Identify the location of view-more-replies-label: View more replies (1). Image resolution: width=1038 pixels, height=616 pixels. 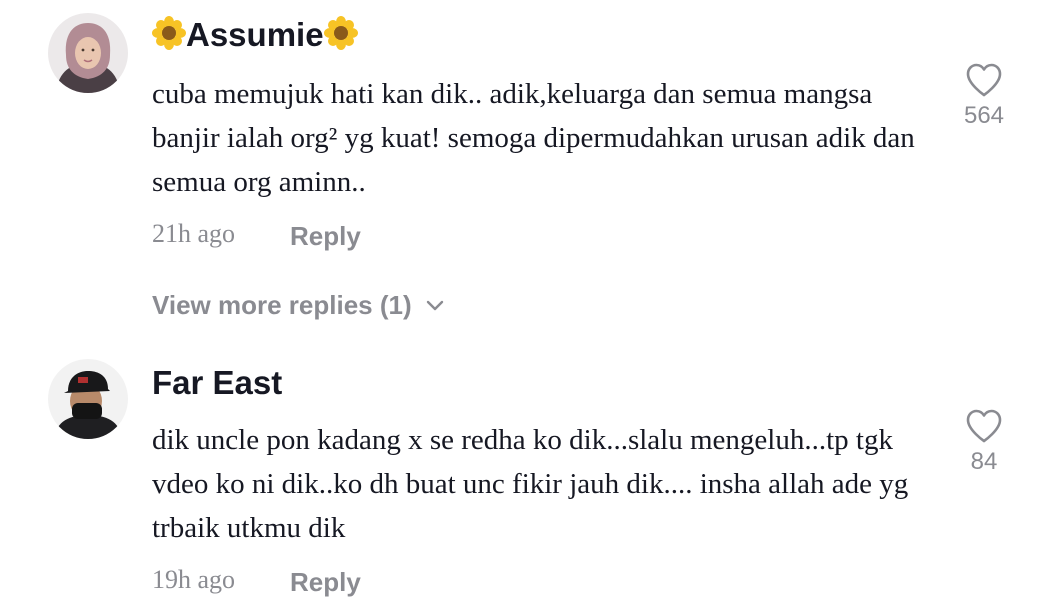
(282, 305).